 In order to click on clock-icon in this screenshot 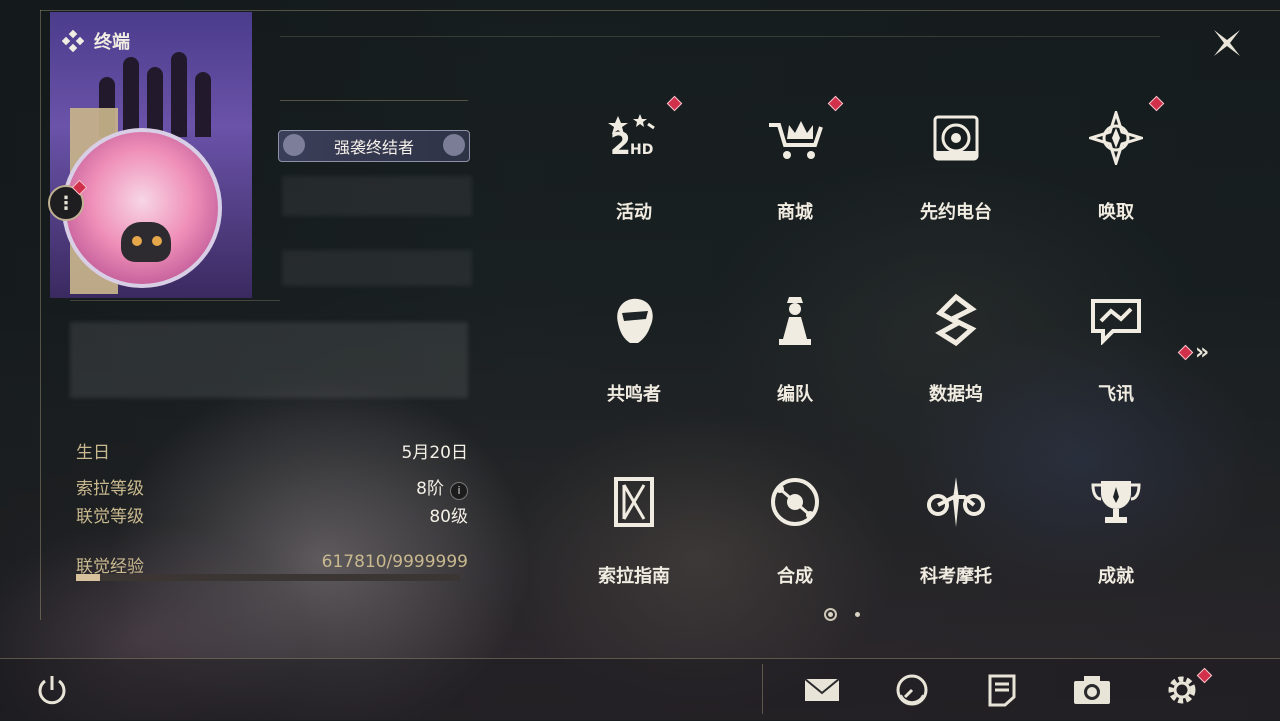, I will do `click(912, 690)`.